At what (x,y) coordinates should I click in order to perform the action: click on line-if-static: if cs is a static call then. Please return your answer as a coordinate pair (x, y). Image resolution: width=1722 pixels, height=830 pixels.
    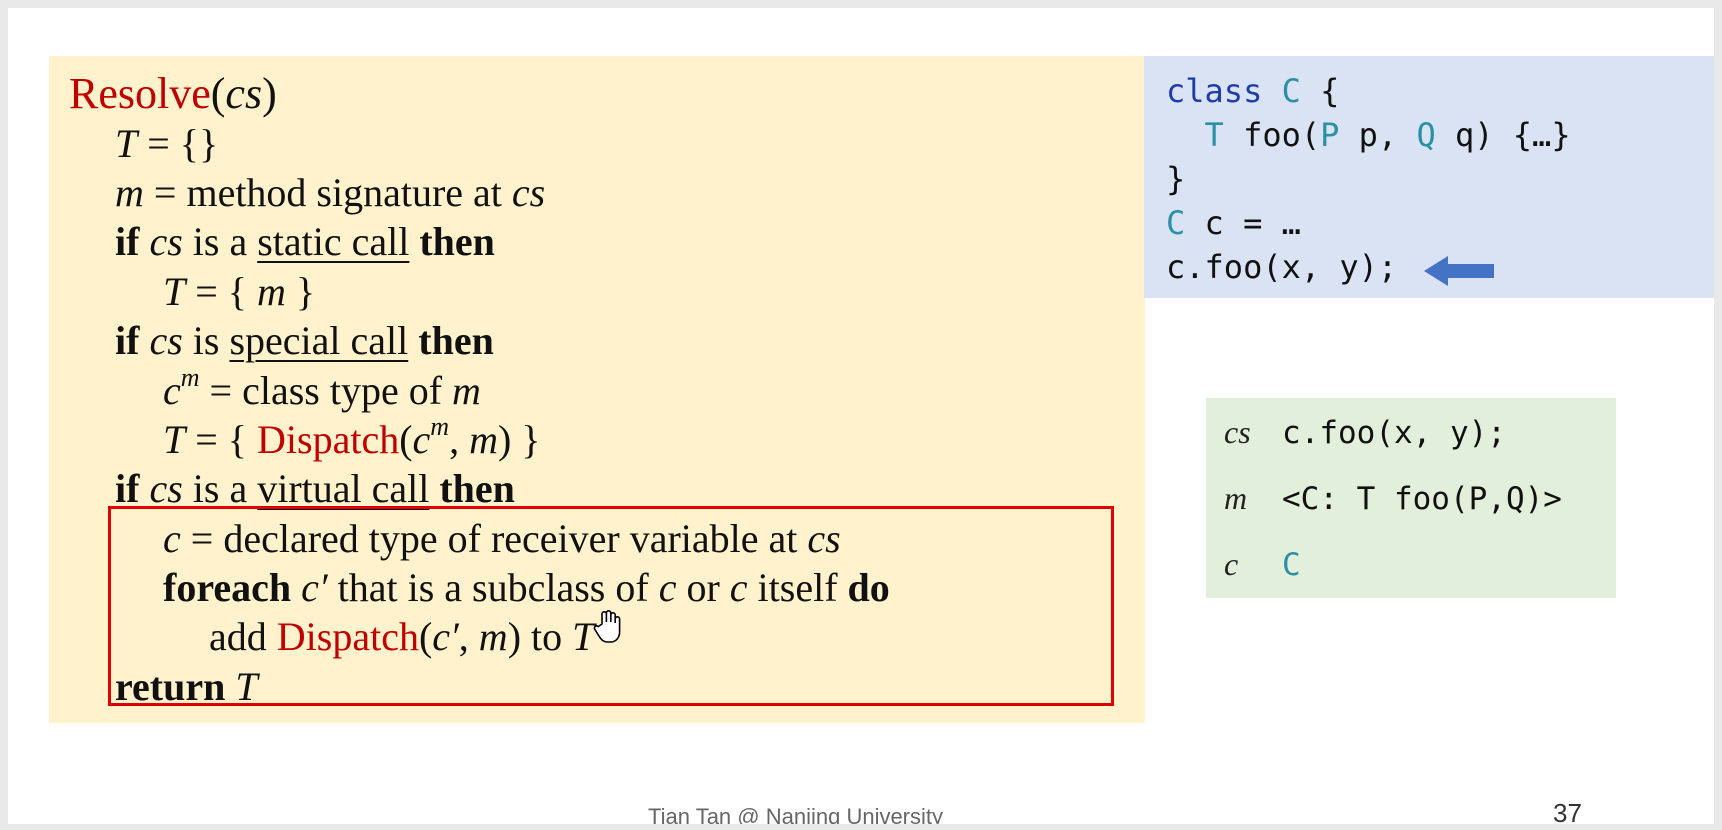
    Looking at the image, I should click on (305, 241).